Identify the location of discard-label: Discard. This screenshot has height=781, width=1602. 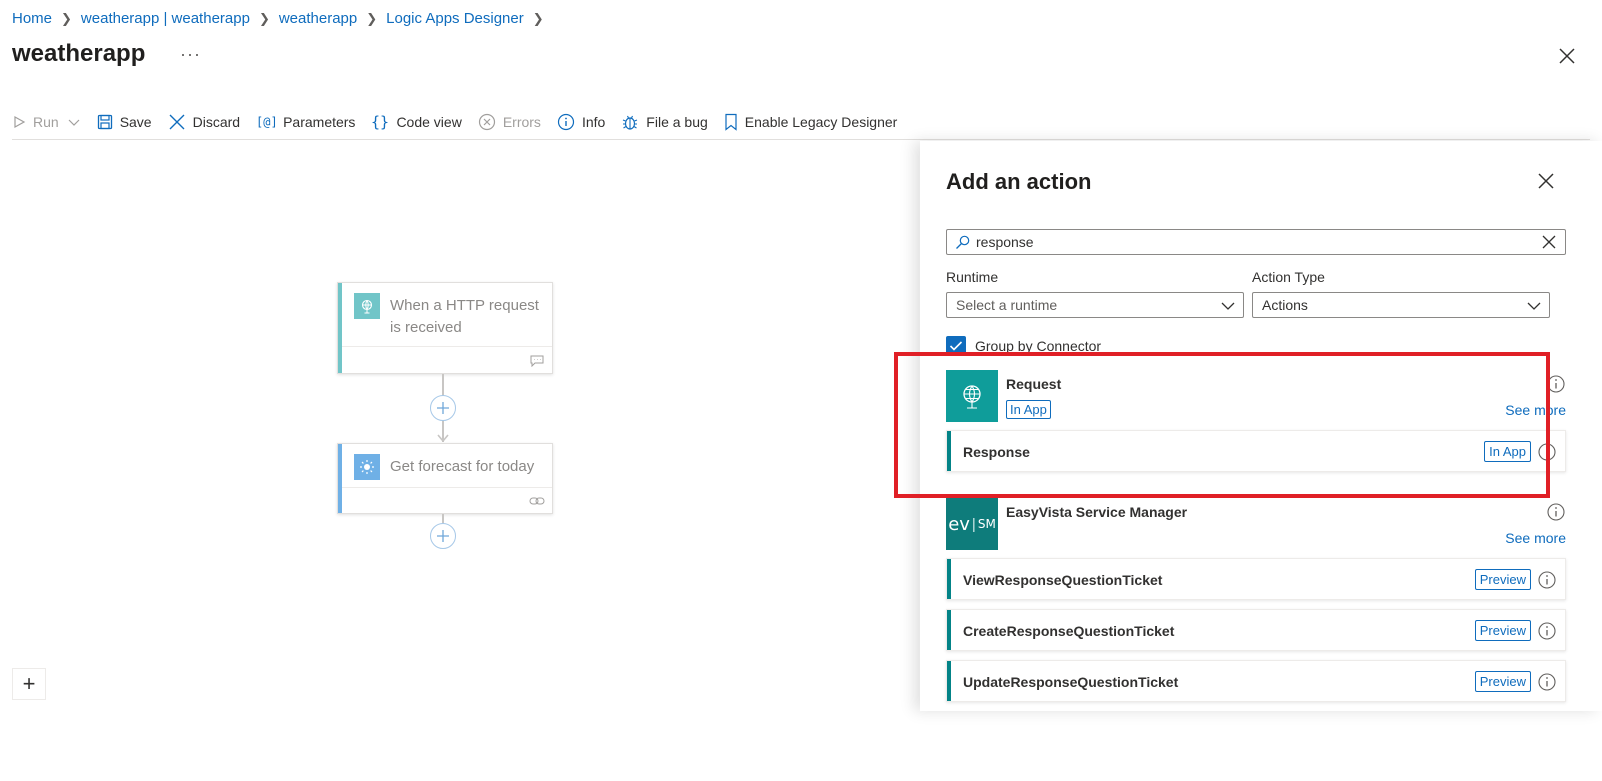
(216, 121).